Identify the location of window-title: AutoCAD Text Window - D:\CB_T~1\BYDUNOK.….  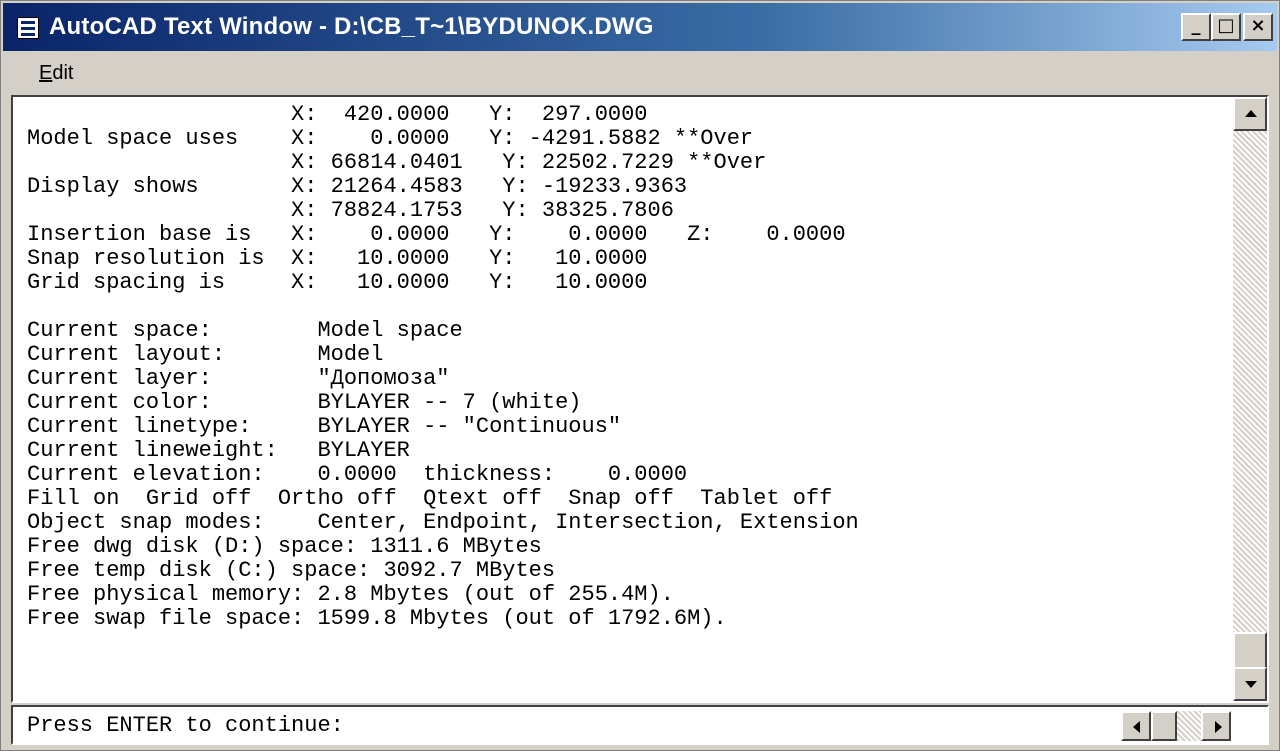
(351, 26).